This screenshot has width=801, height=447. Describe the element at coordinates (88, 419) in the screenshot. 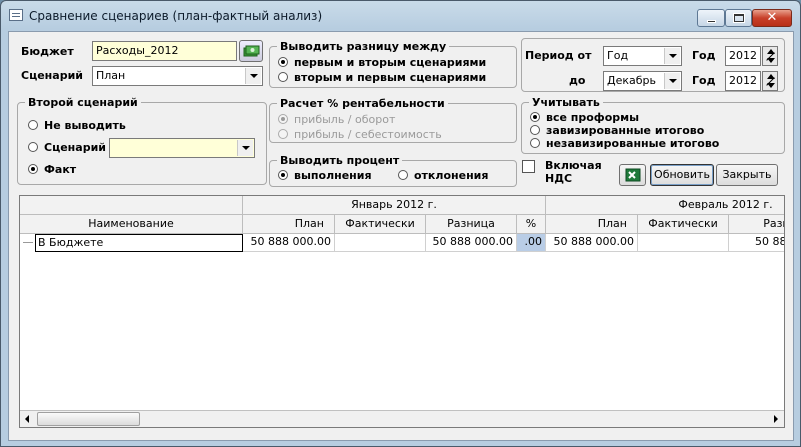

I see `scroll-thumb` at that location.